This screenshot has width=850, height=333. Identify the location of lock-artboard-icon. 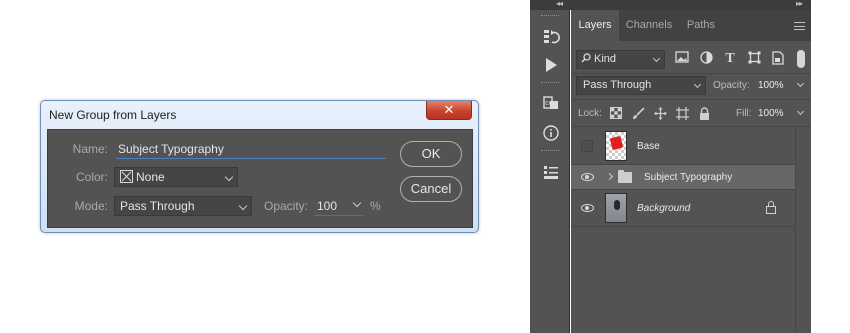
(682, 114).